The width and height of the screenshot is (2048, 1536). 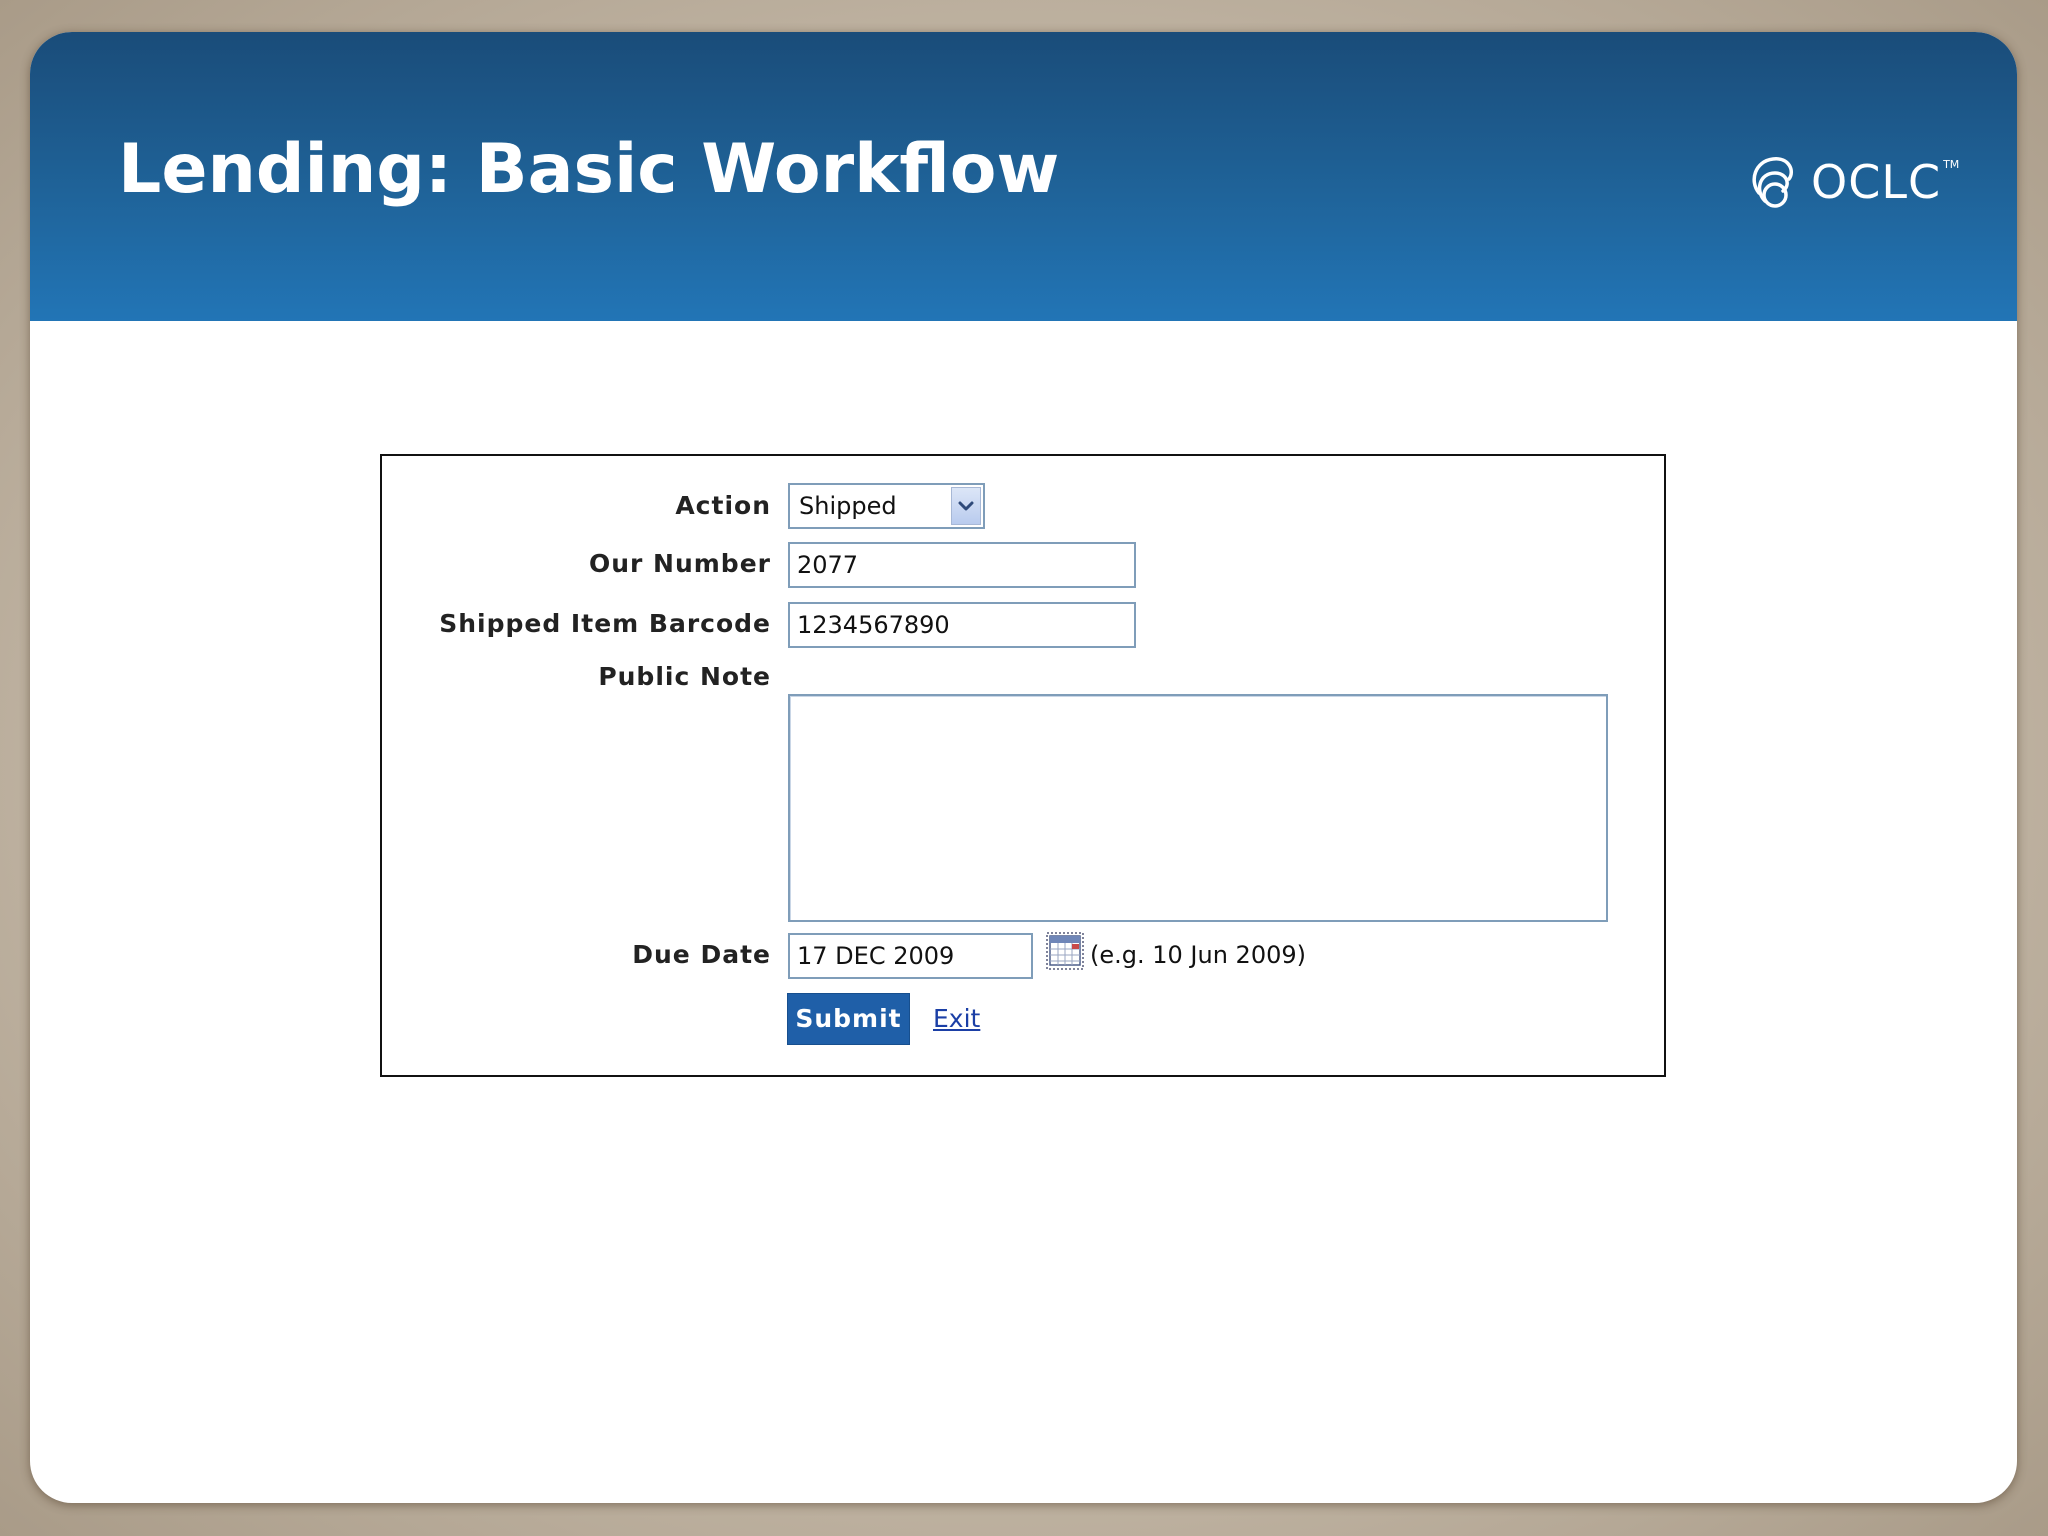 What do you see at coordinates (1773, 182) in the screenshot?
I see `oclc-logo-mark-icon` at bounding box center [1773, 182].